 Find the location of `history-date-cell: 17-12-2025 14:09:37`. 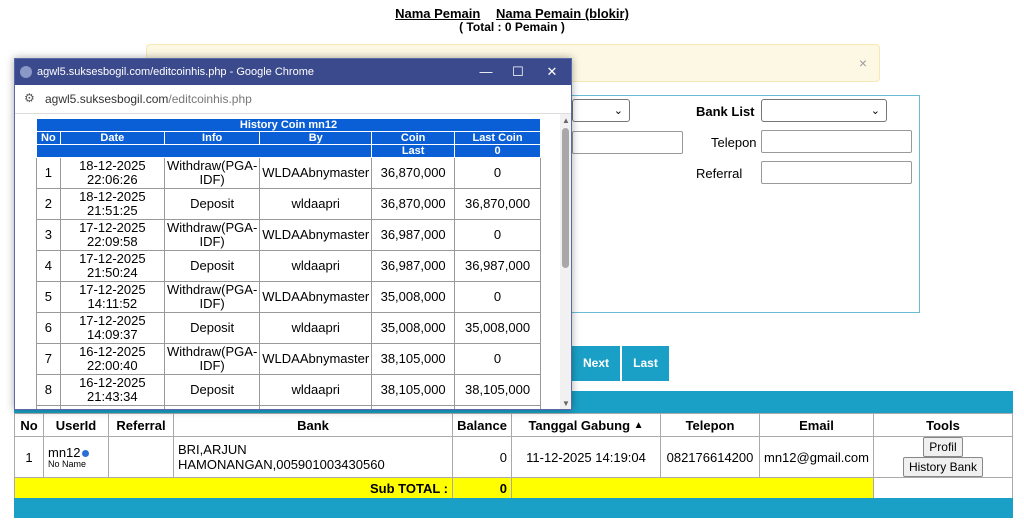

history-date-cell: 17-12-2025 14:09:37 is located at coordinates (112, 328).